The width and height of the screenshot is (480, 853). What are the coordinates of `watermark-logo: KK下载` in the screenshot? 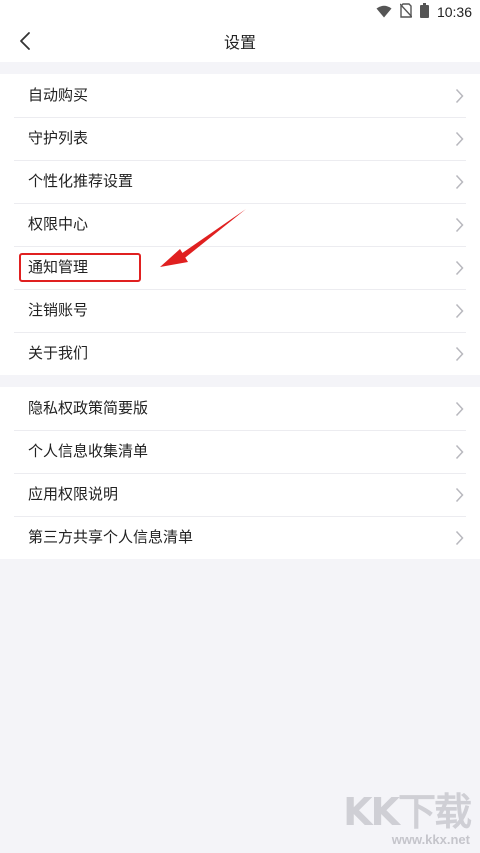 It's located at (407, 812).